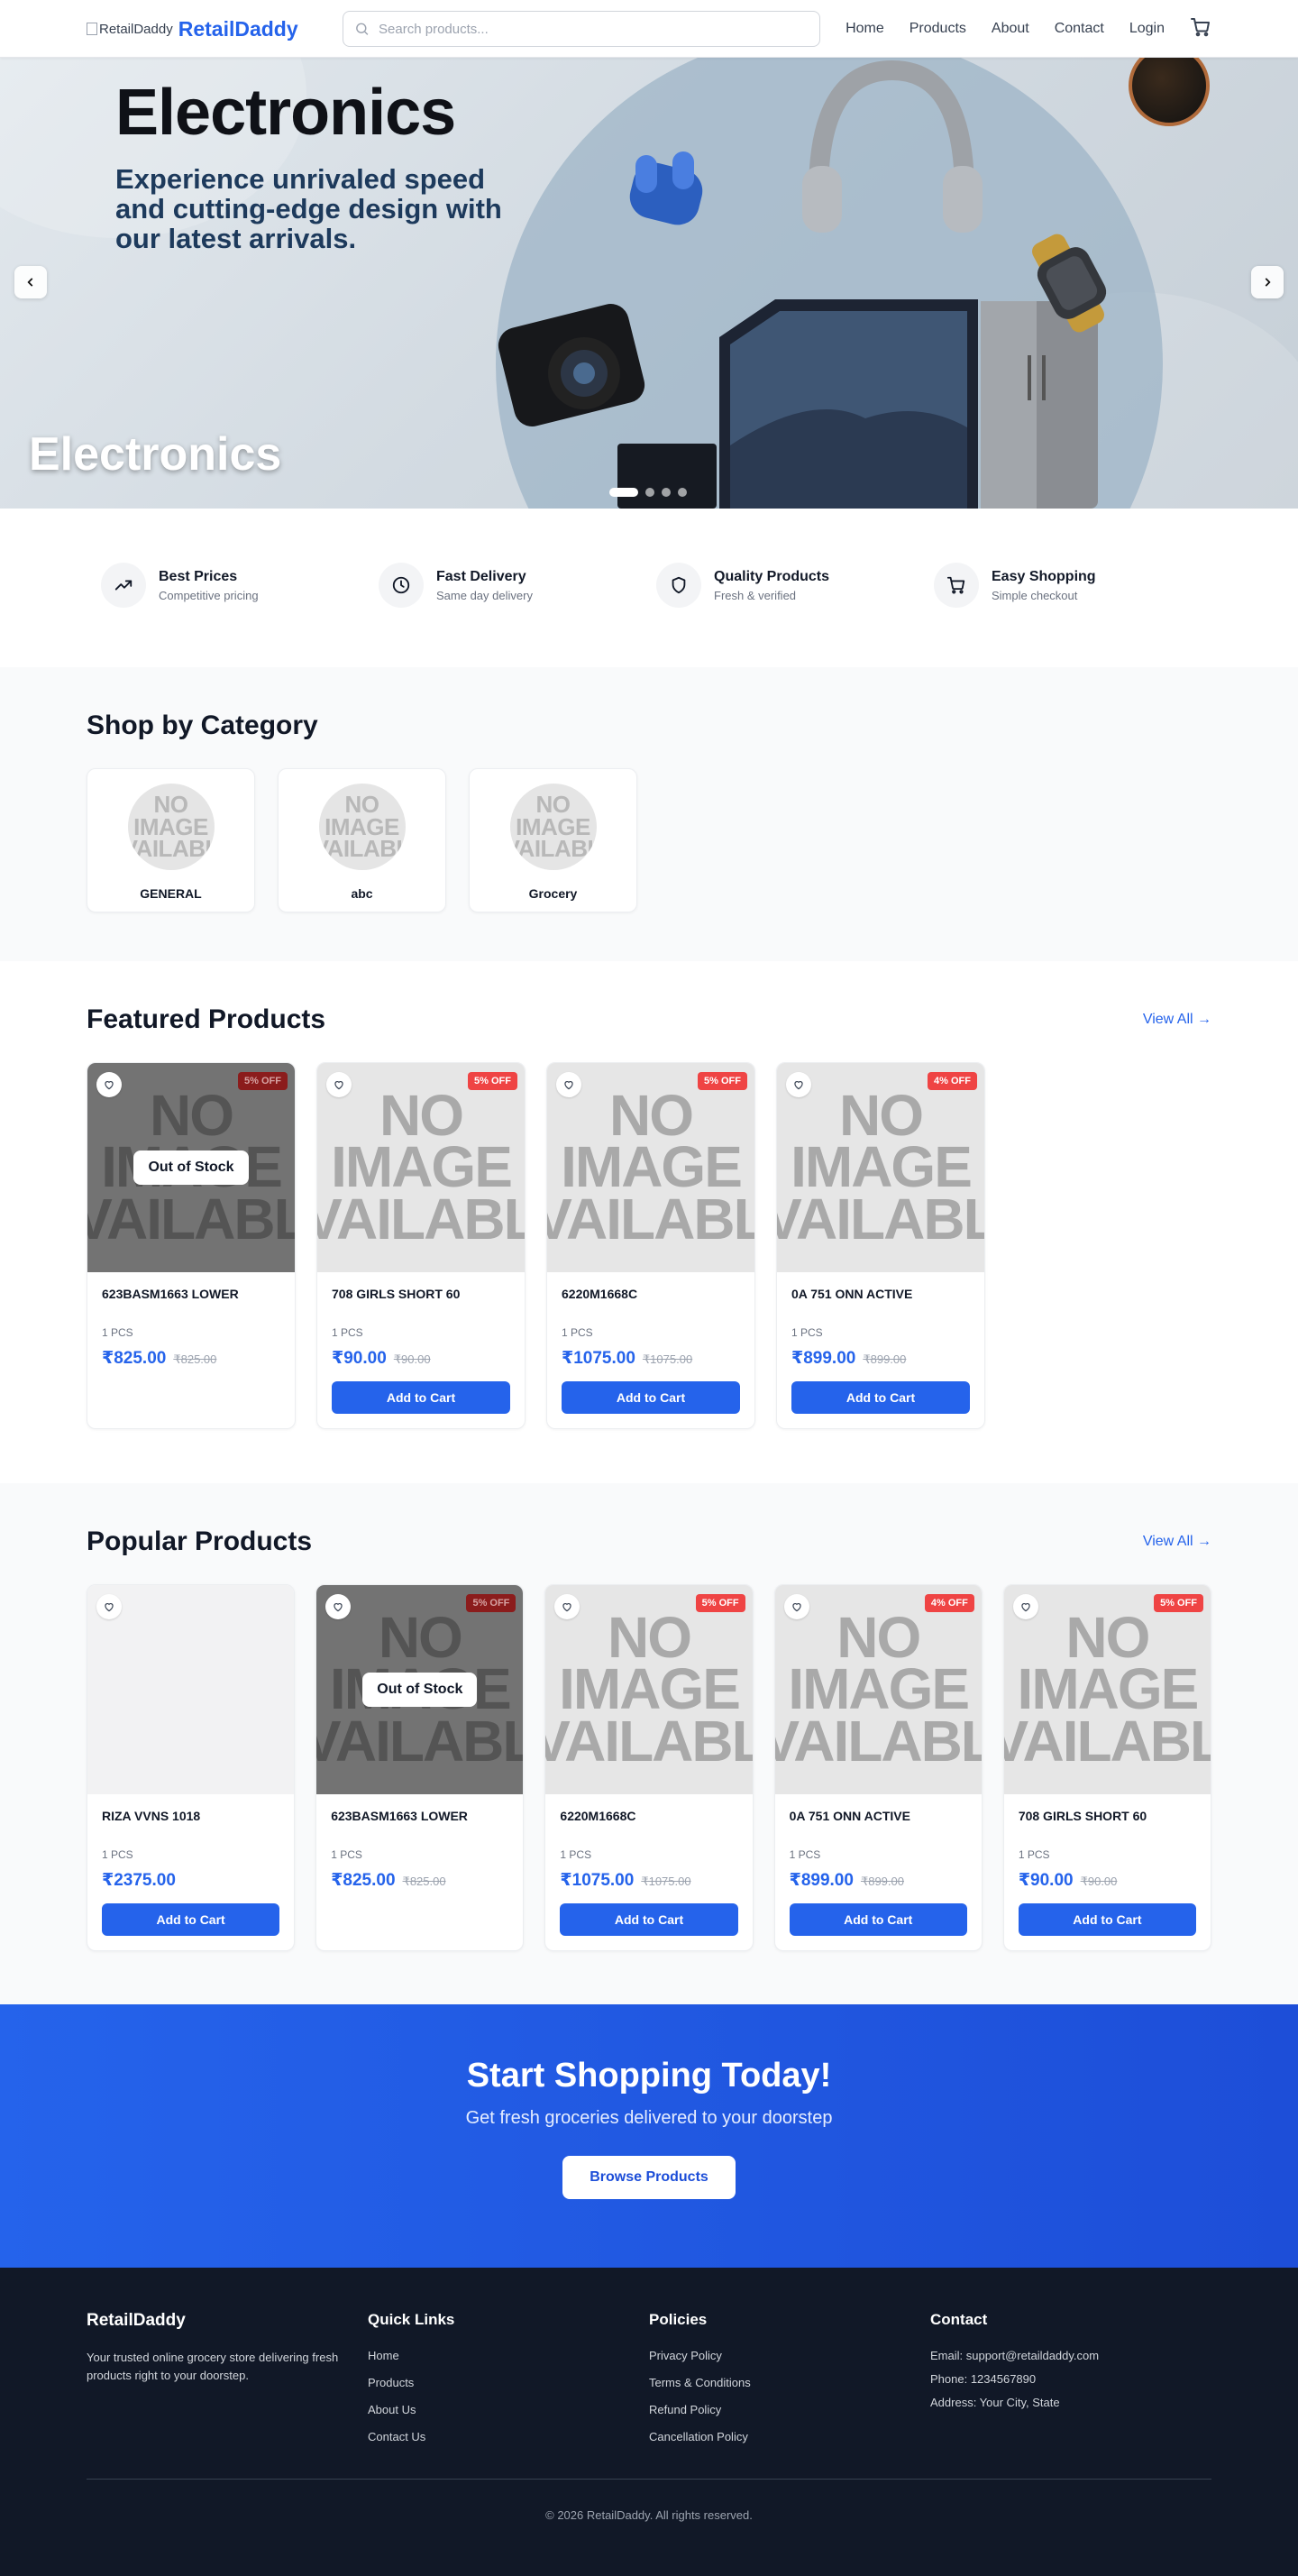 This screenshot has width=1298, height=2576. What do you see at coordinates (1079, 29) in the screenshot?
I see `nav-contact: Contact` at bounding box center [1079, 29].